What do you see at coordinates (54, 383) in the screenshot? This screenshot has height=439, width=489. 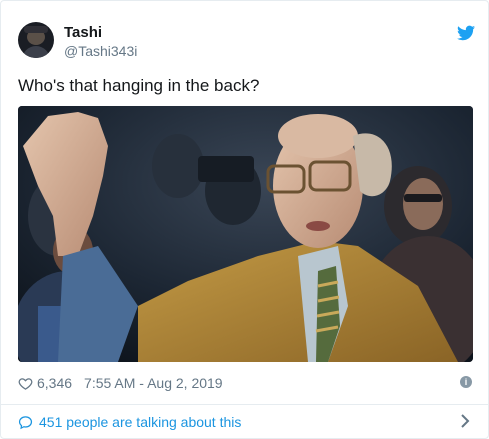 I see `like-count: 6,346` at bounding box center [54, 383].